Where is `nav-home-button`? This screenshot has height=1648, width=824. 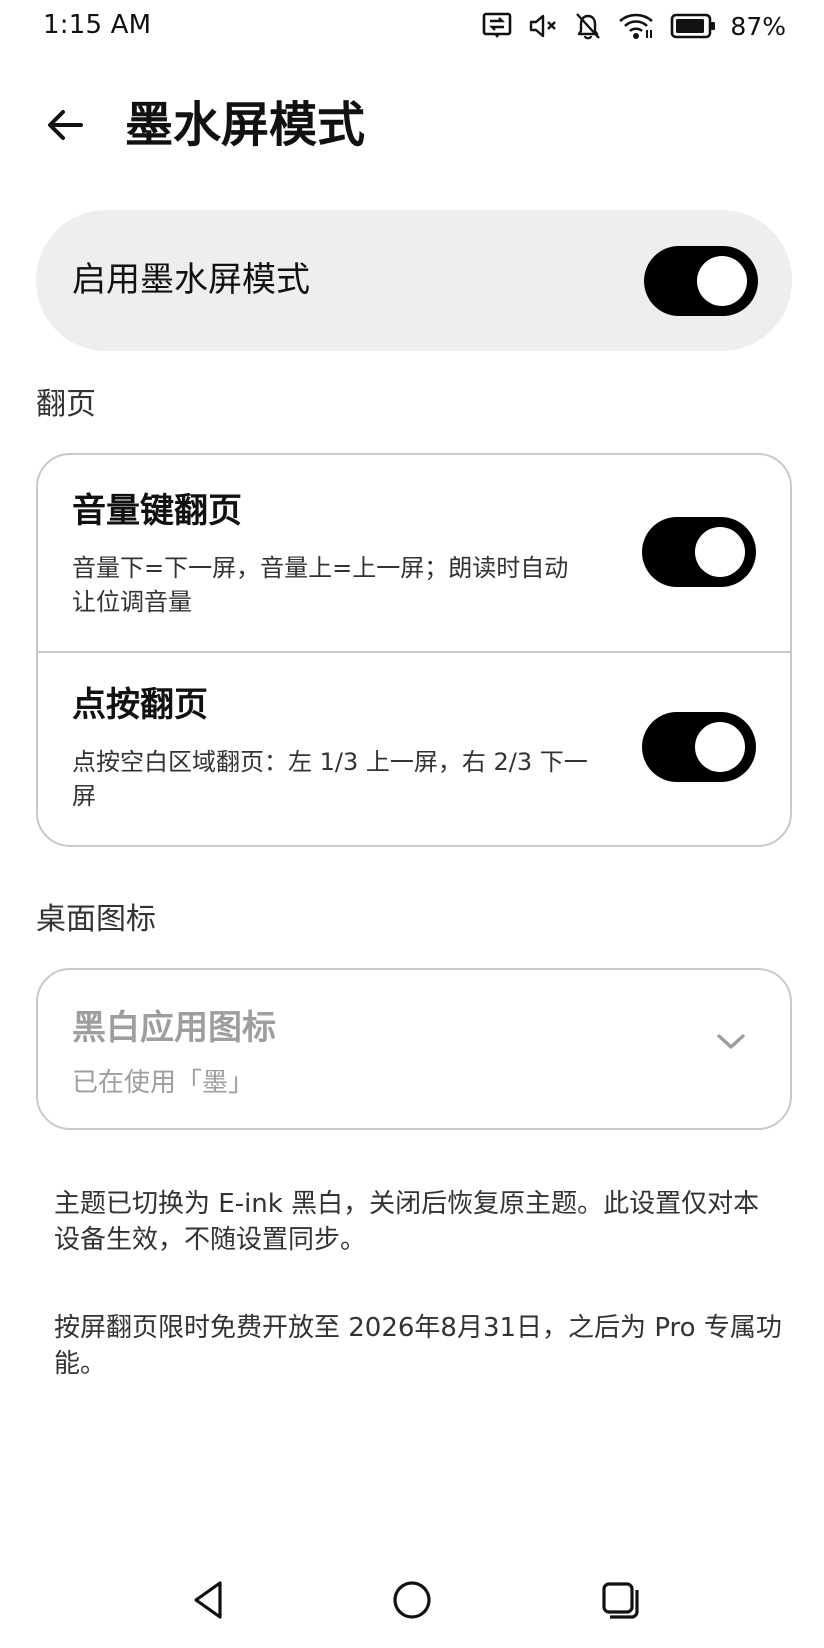
nav-home-button is located at coordinates (412, 1600).